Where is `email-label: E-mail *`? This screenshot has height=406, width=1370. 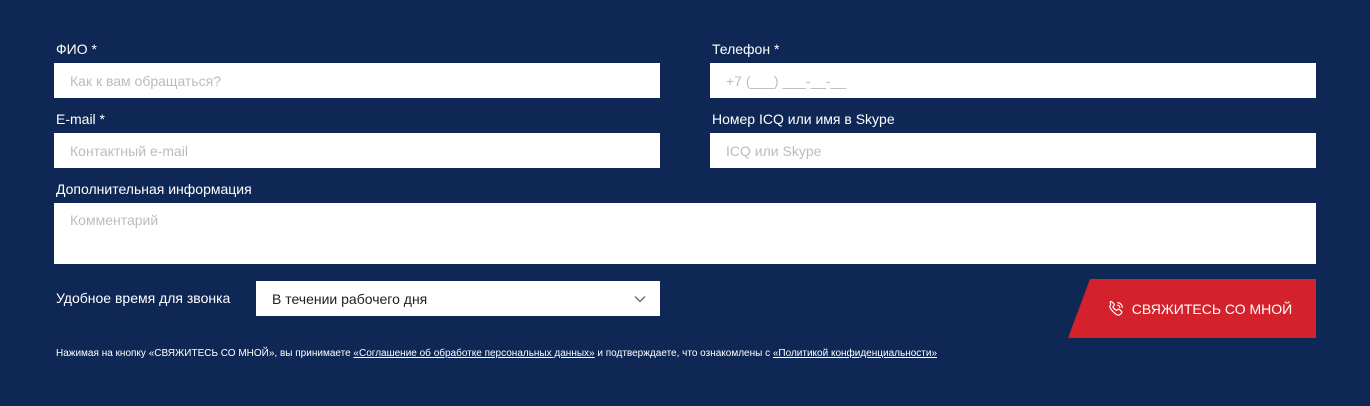
email-label: E-mail * is located at coordinates (81, 119).